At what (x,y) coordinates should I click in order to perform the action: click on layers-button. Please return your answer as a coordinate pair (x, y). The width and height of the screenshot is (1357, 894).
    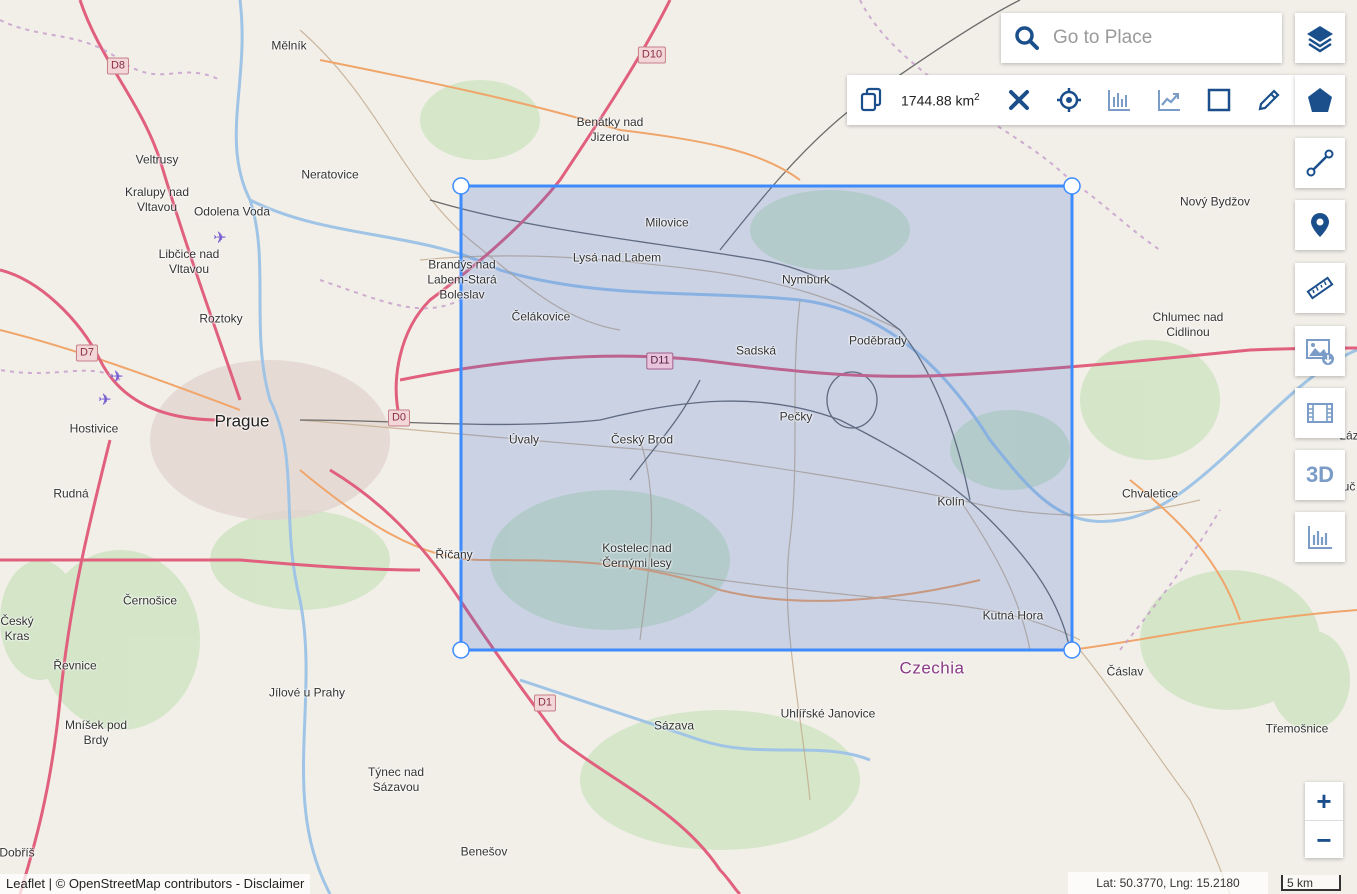
    Looking at the image, I should click on (1320, 38).